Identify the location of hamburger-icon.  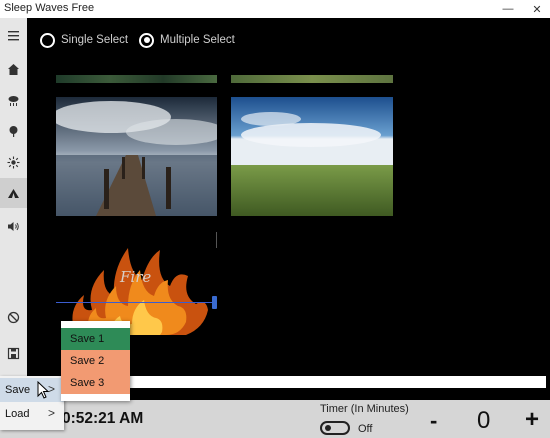
(13, 35).